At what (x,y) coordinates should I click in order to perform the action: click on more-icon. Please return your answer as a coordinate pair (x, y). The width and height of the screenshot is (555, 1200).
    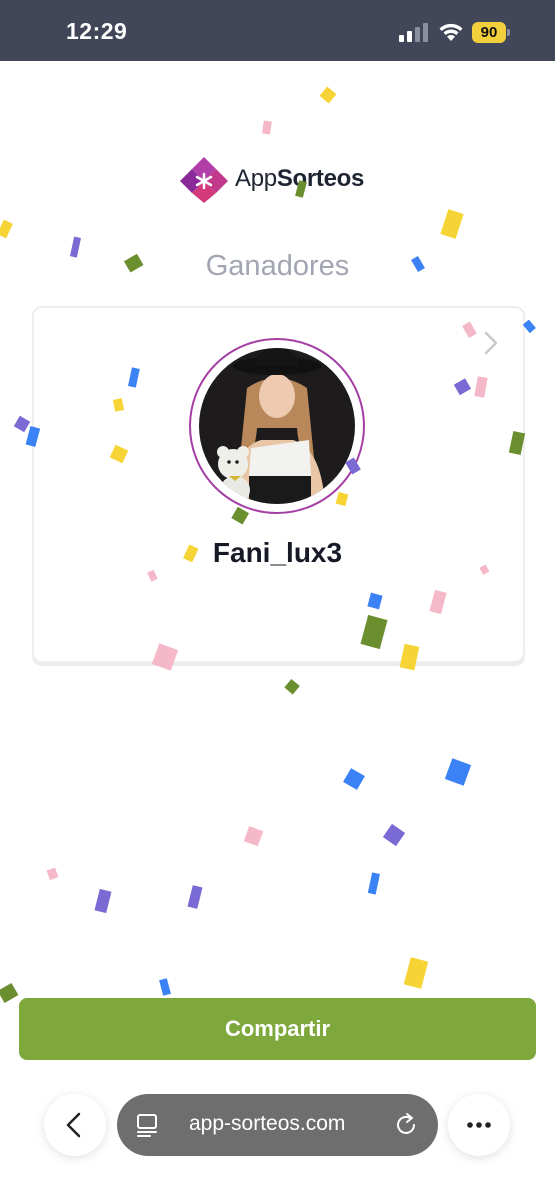
    Looking at the image, I should click on (479, 1125).